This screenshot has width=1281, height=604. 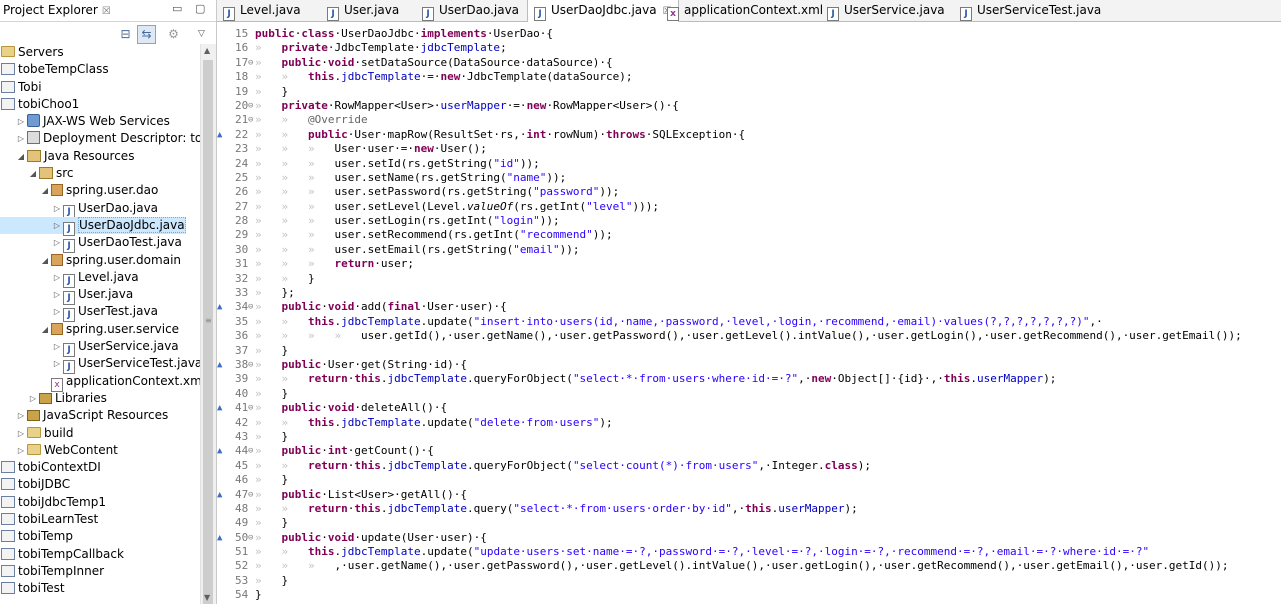 What do you see at coordinates (738, 394) in the screenshot?
I see `code-line: 40 » }` at bounding box center [738, 394].